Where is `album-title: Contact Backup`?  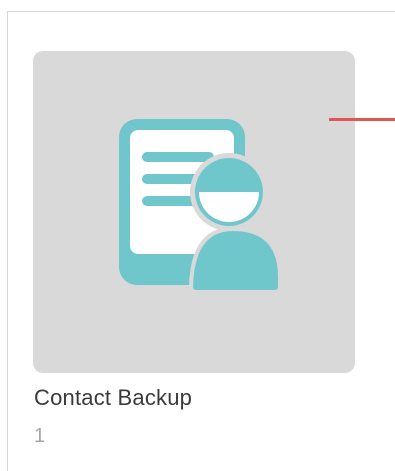 album-title: Contact Backup is located at coordinates (113, 398).